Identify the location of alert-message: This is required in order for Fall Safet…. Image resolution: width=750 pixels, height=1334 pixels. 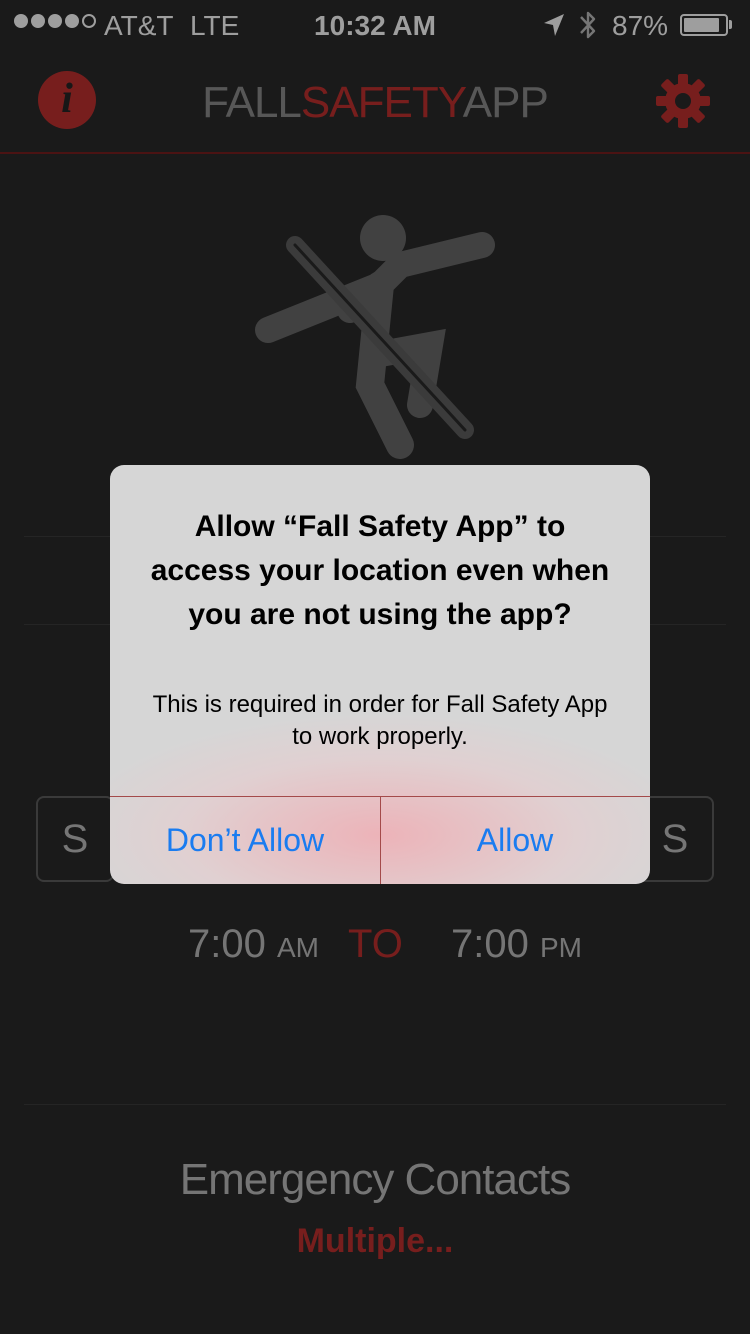
(380, 720).